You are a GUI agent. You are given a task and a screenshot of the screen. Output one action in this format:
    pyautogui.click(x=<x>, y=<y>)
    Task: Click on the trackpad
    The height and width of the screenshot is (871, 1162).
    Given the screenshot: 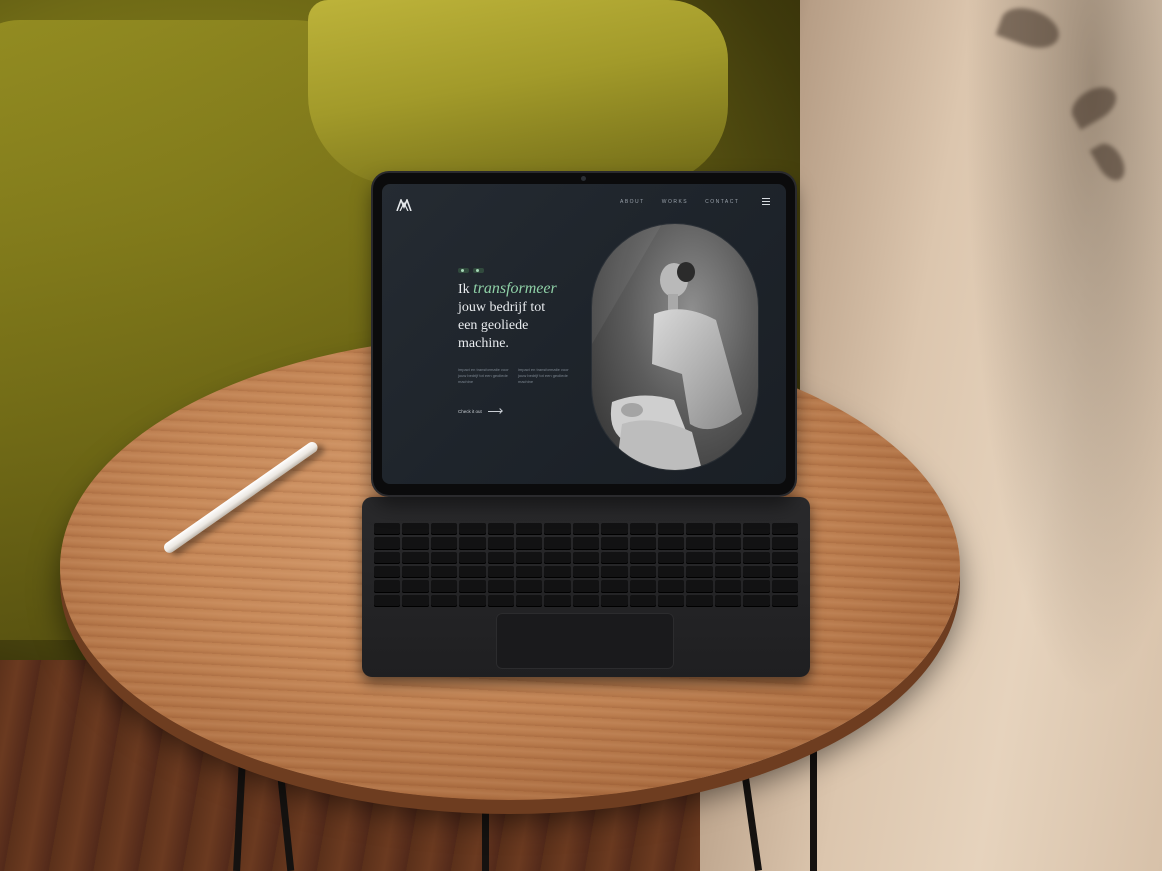 What is the action you would take?
    pyautogui.click(x=585, y=641)
    